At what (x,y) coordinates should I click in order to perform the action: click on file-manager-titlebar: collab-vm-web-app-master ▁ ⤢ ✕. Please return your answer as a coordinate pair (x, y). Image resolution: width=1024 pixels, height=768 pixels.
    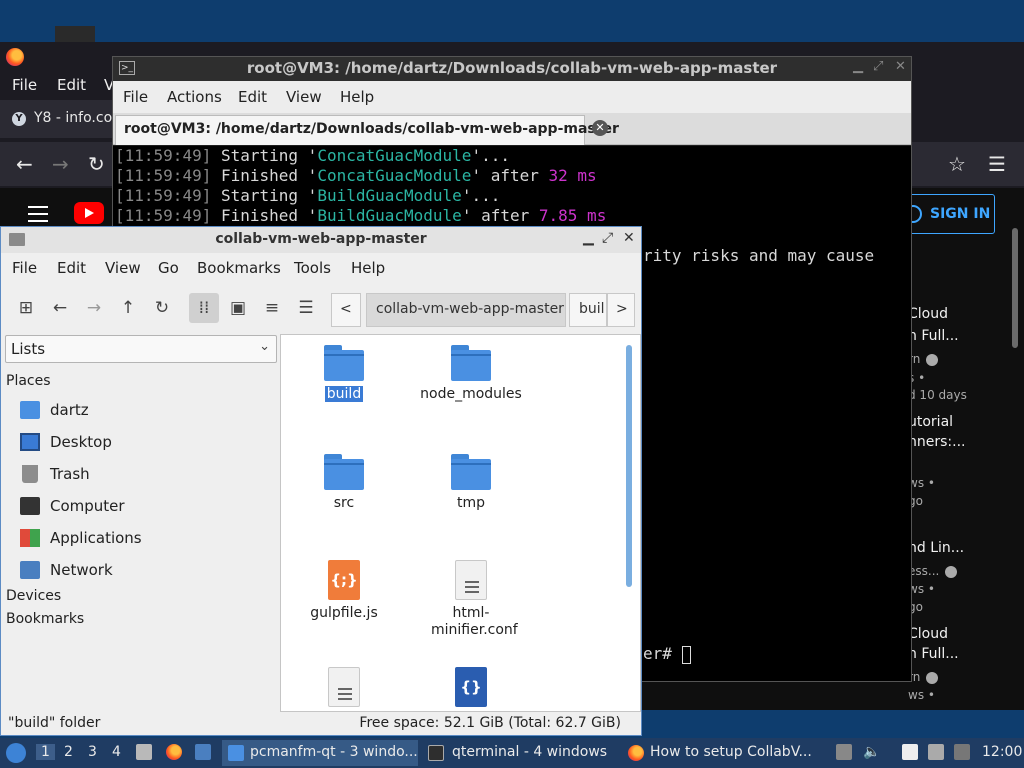
    Looking at the image, I should click on (321, 240).